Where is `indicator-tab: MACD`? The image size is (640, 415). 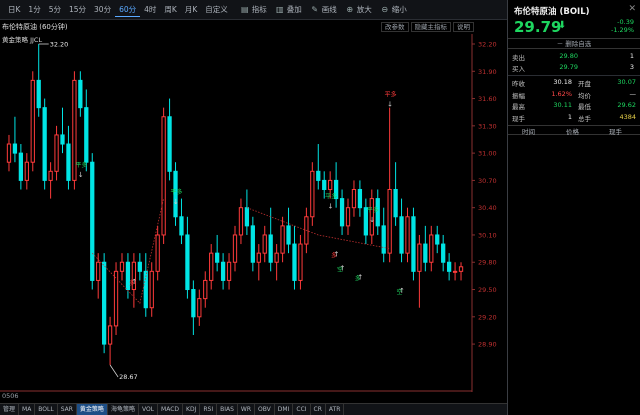 indicator-tab: MACD is located at coordinates (171, 409).